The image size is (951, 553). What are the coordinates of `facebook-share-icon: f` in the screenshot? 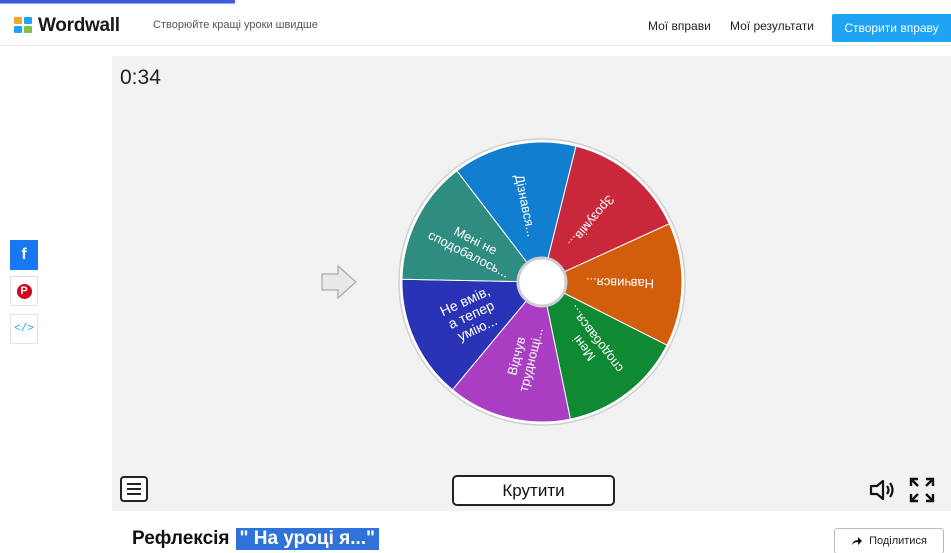 It's located at (24, 255).